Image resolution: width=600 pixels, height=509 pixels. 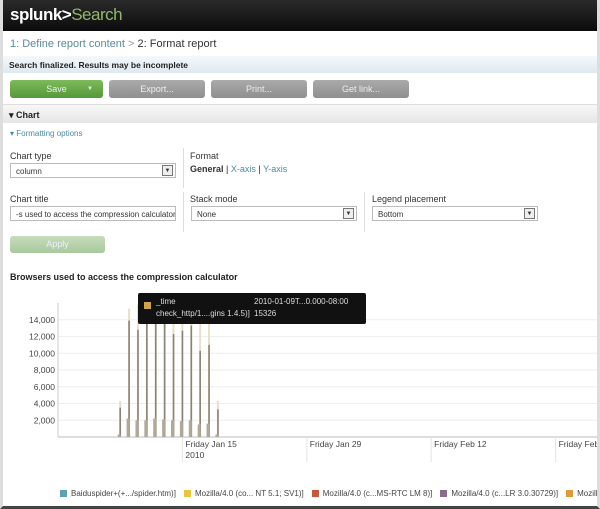 What do you see at coordinates (45, 387) in the screenshot?
I see `y-tick-label: 6,000` at bounding box center [45, 387].